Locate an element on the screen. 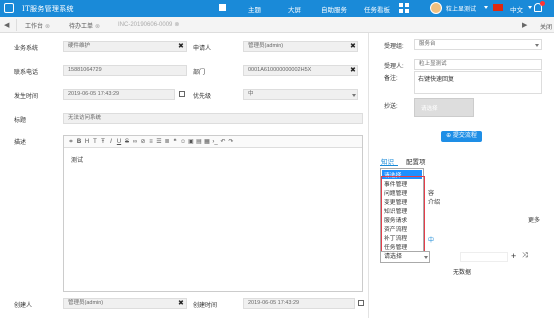  submit-process-button: ⊕ 提交流程 is located at coordinates (461, 136).